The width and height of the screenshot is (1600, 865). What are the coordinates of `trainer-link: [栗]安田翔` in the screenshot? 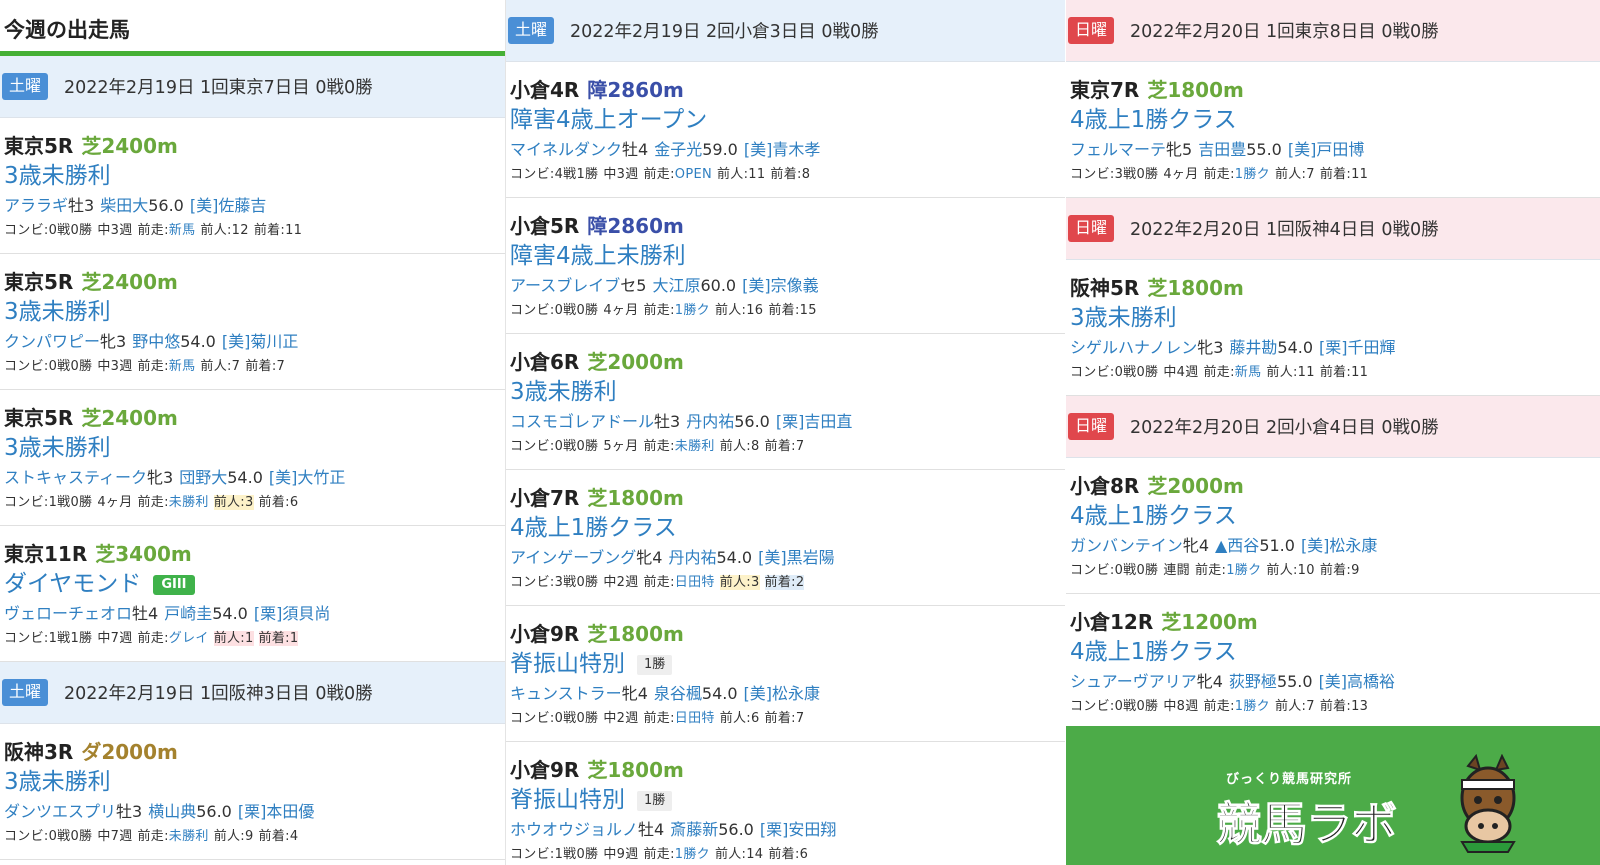 It's located at (798, 829).